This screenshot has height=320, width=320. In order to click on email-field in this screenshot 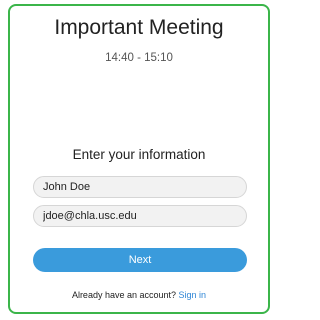, I will do `click(140, 216)`.